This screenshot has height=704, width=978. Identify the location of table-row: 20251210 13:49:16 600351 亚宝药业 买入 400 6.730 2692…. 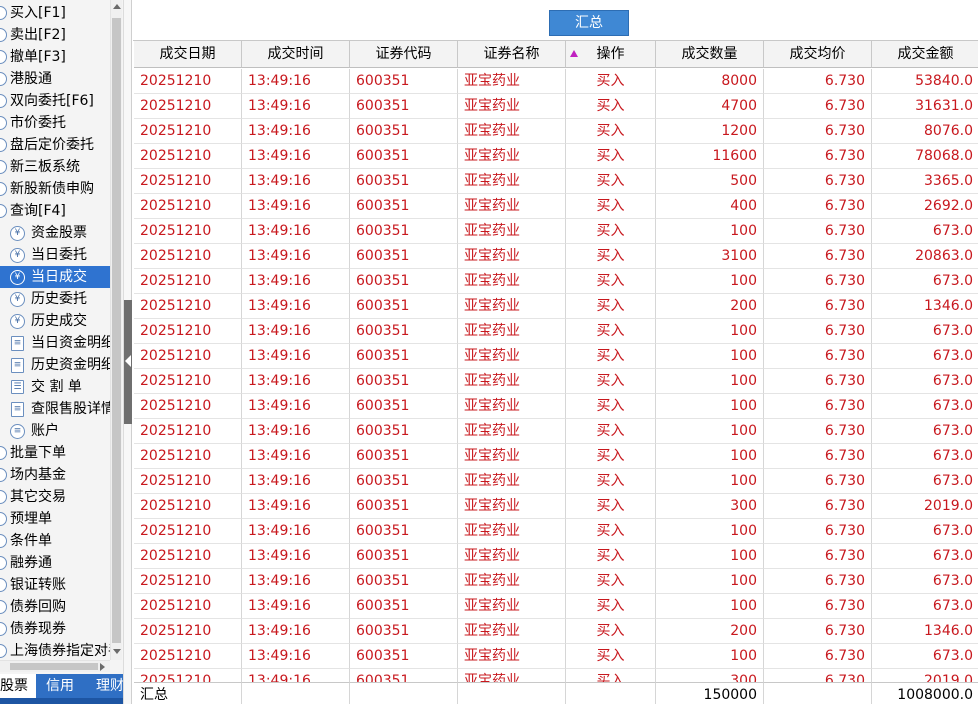
(556, 206).